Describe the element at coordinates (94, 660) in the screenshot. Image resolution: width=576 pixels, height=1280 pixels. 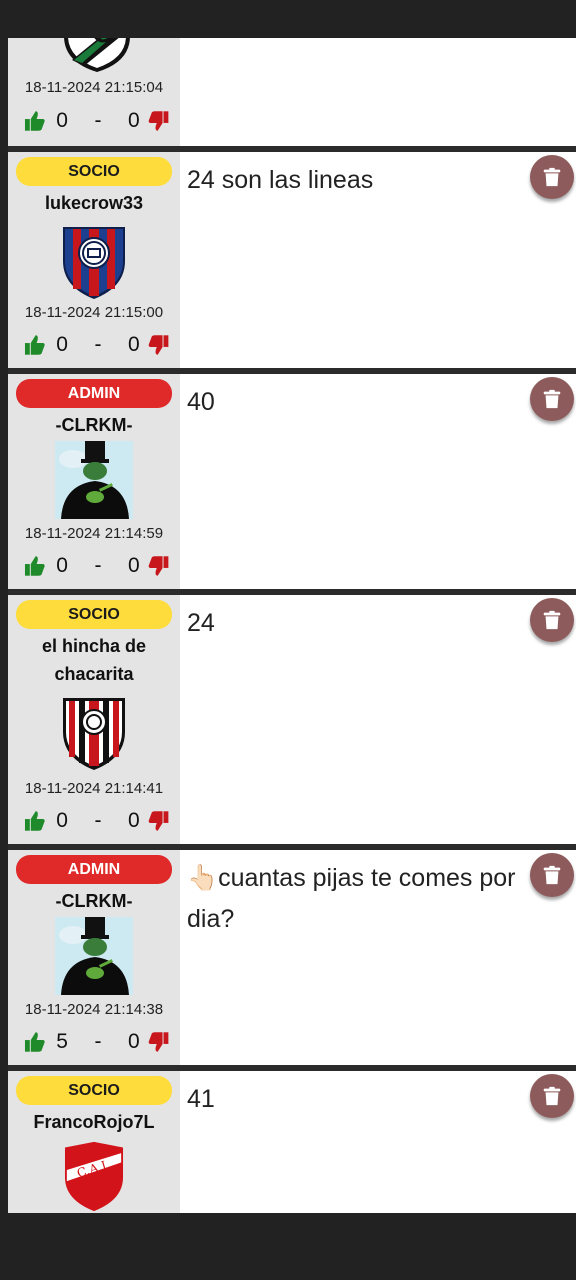
I see `username: el hincha de chacarita` at that location.